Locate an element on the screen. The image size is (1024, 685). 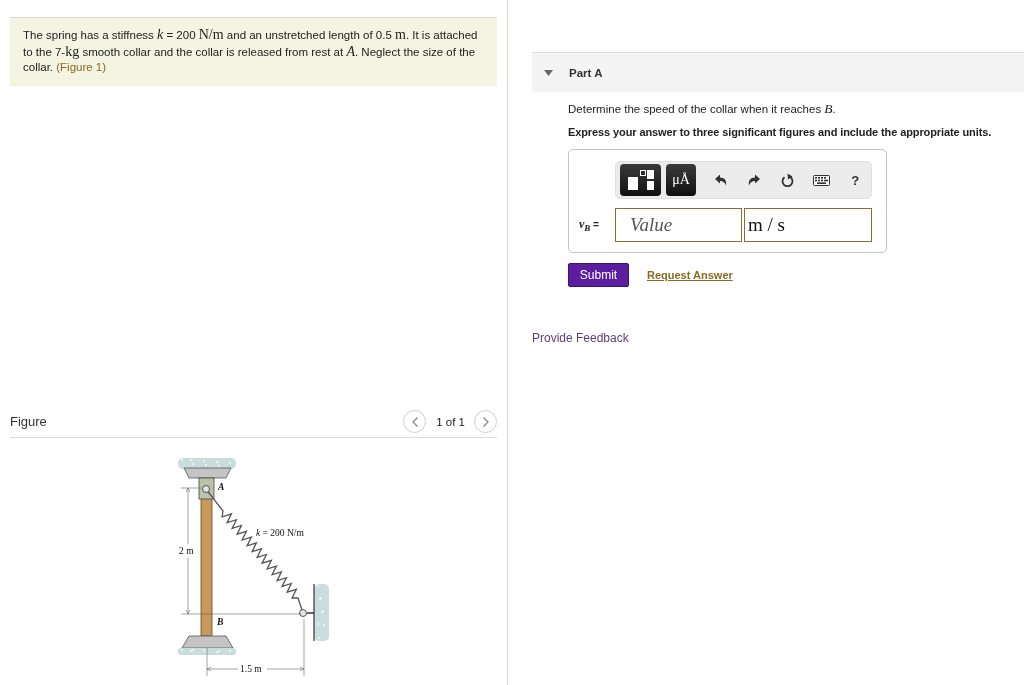
chevron-left-icon is located at coordinates (414, 421).